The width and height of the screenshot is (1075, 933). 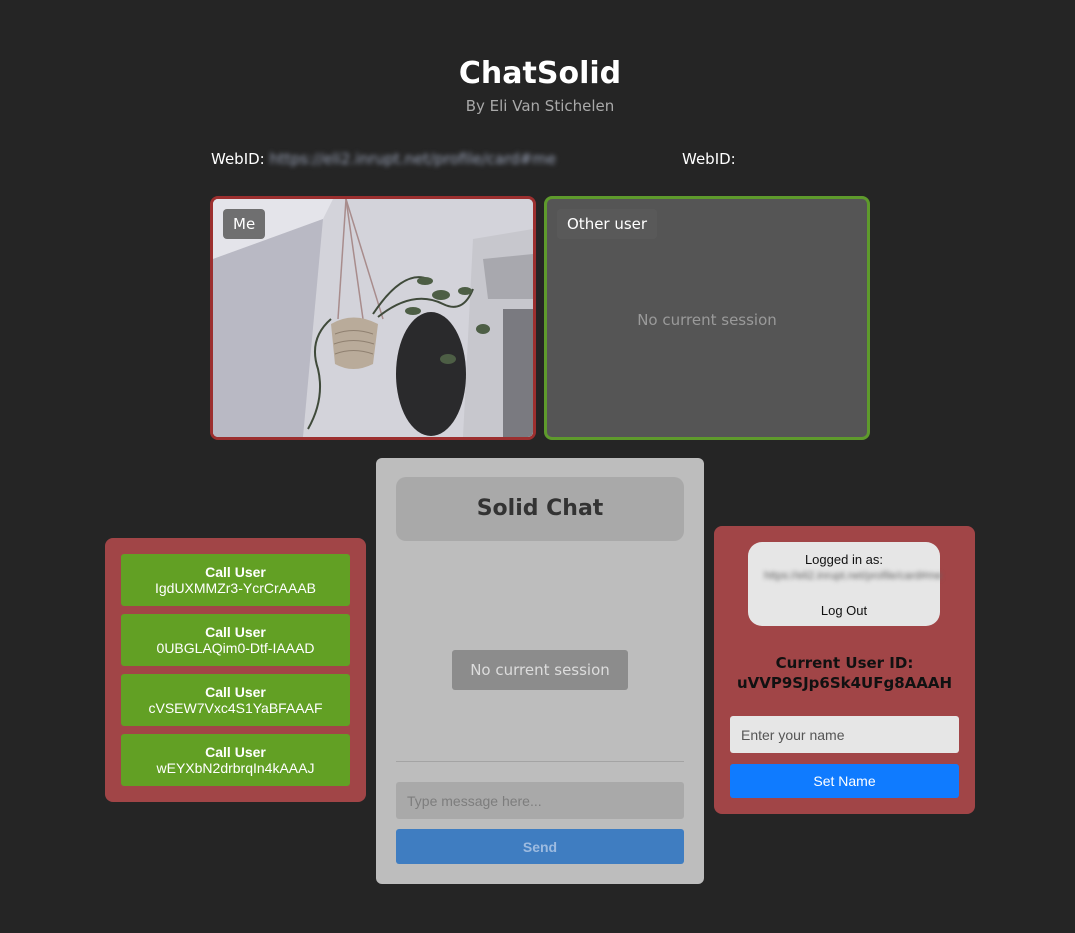 I want to click on call-user-button: Call User 0UBGLAQim0-Dtf-IAAAD, so click(x=235, y=640).